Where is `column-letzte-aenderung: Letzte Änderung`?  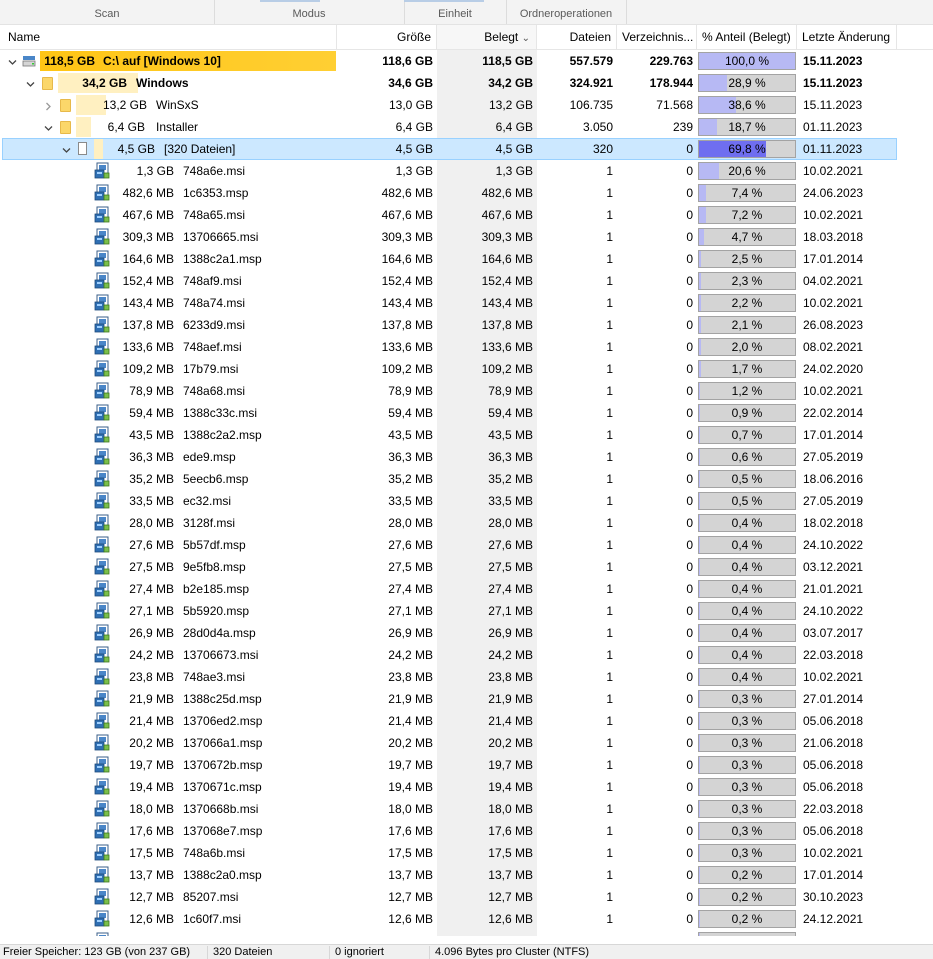 column-letzte-aenderung: Letzte Änderung is located at coordinates (847, 37).